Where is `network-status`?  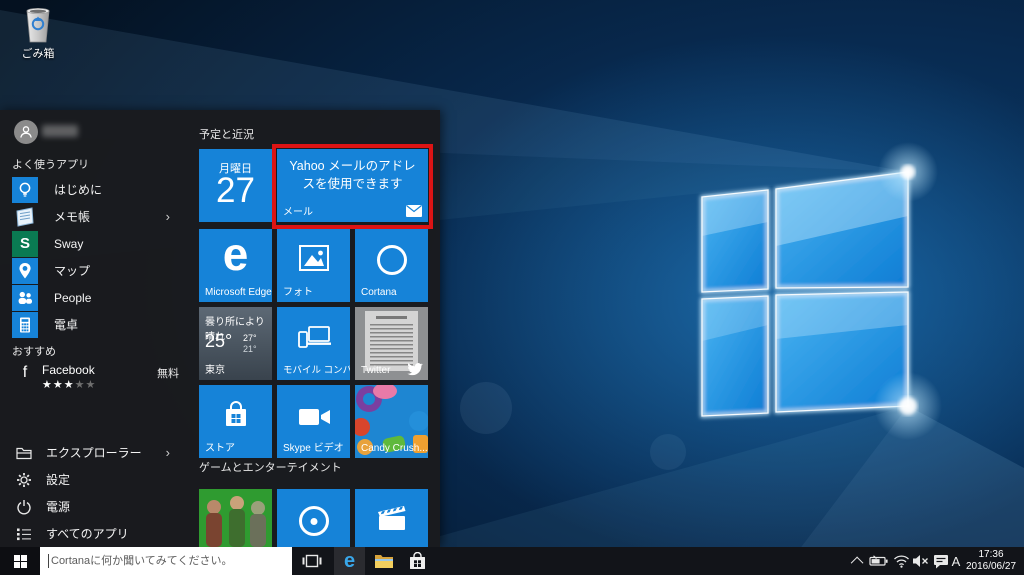
network-status is located at coordinates (901, 561).